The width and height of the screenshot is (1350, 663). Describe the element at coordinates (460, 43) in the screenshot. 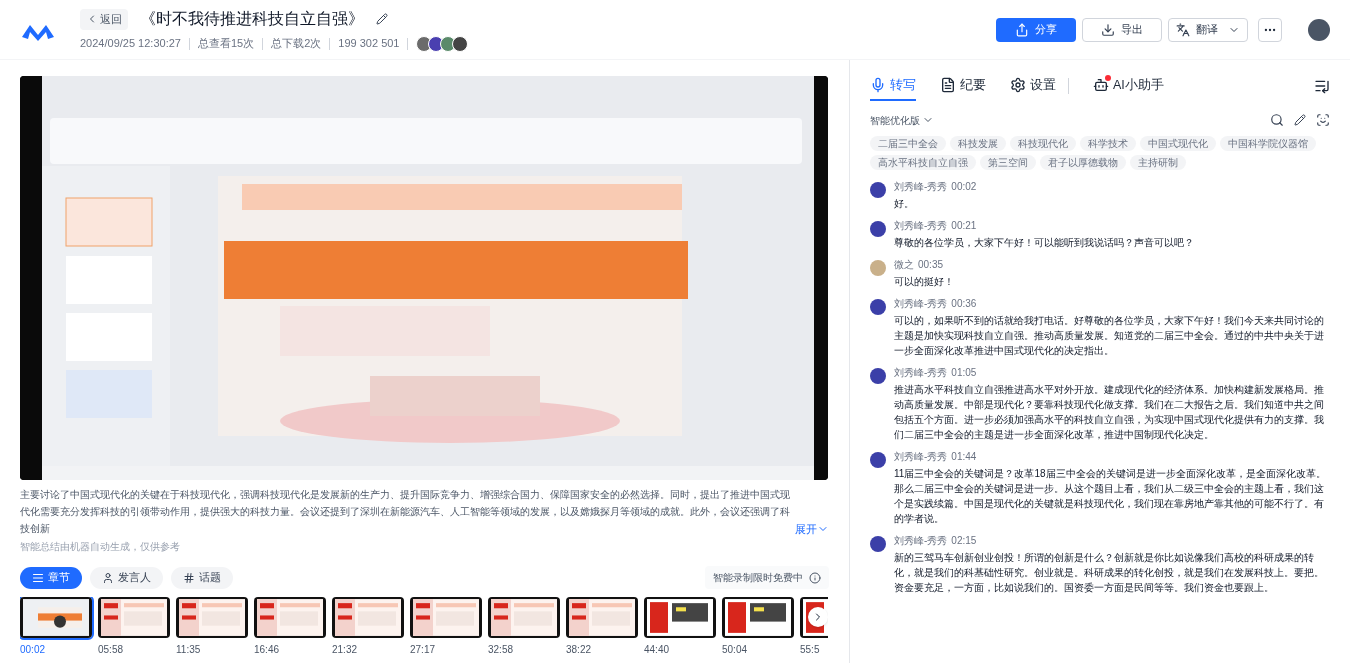

I see `participant-avatar` at that location.